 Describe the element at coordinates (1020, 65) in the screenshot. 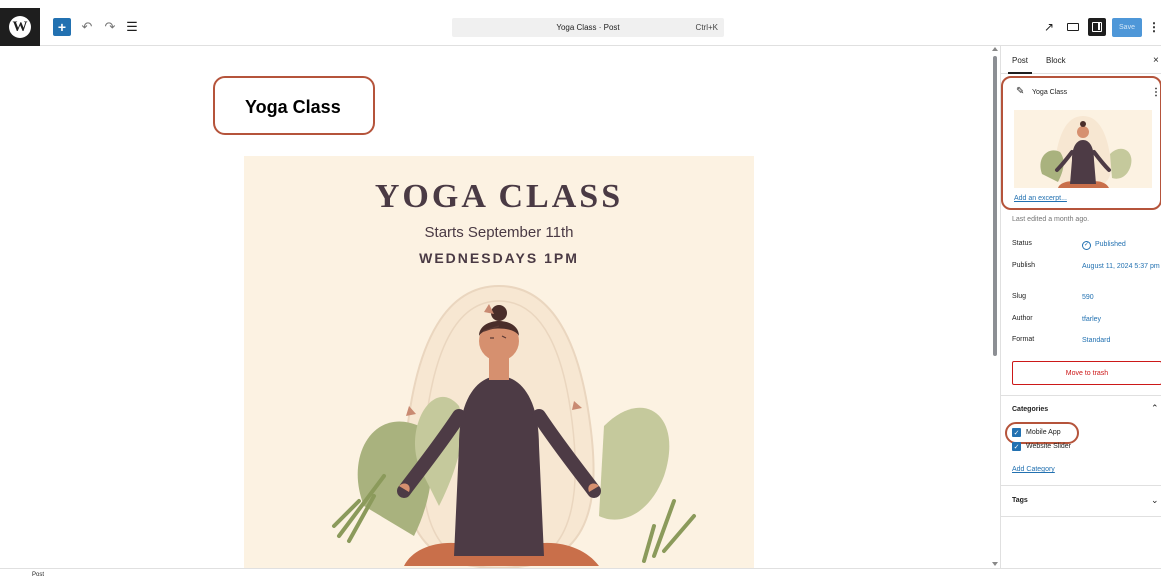

I see `tab-post: Post` at that location.